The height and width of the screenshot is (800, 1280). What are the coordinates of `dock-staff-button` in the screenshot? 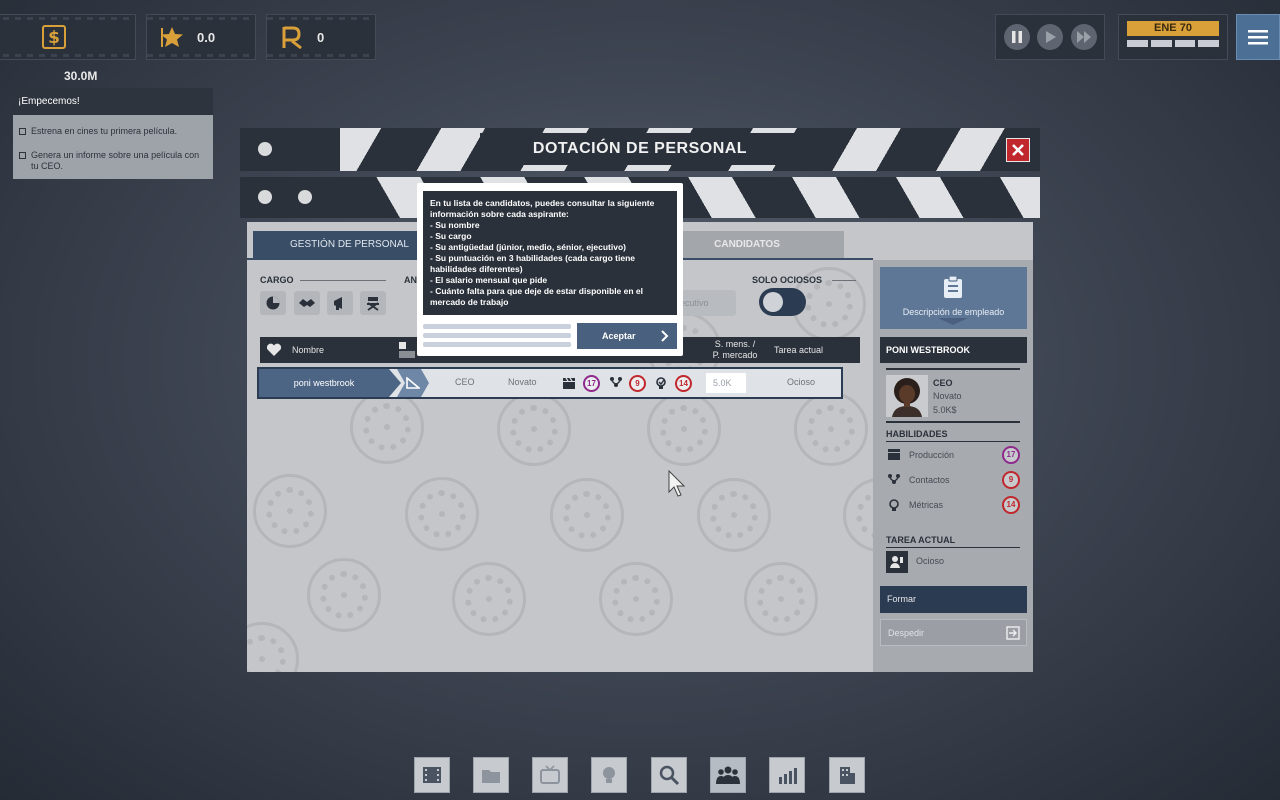 It's located at (728, 775).